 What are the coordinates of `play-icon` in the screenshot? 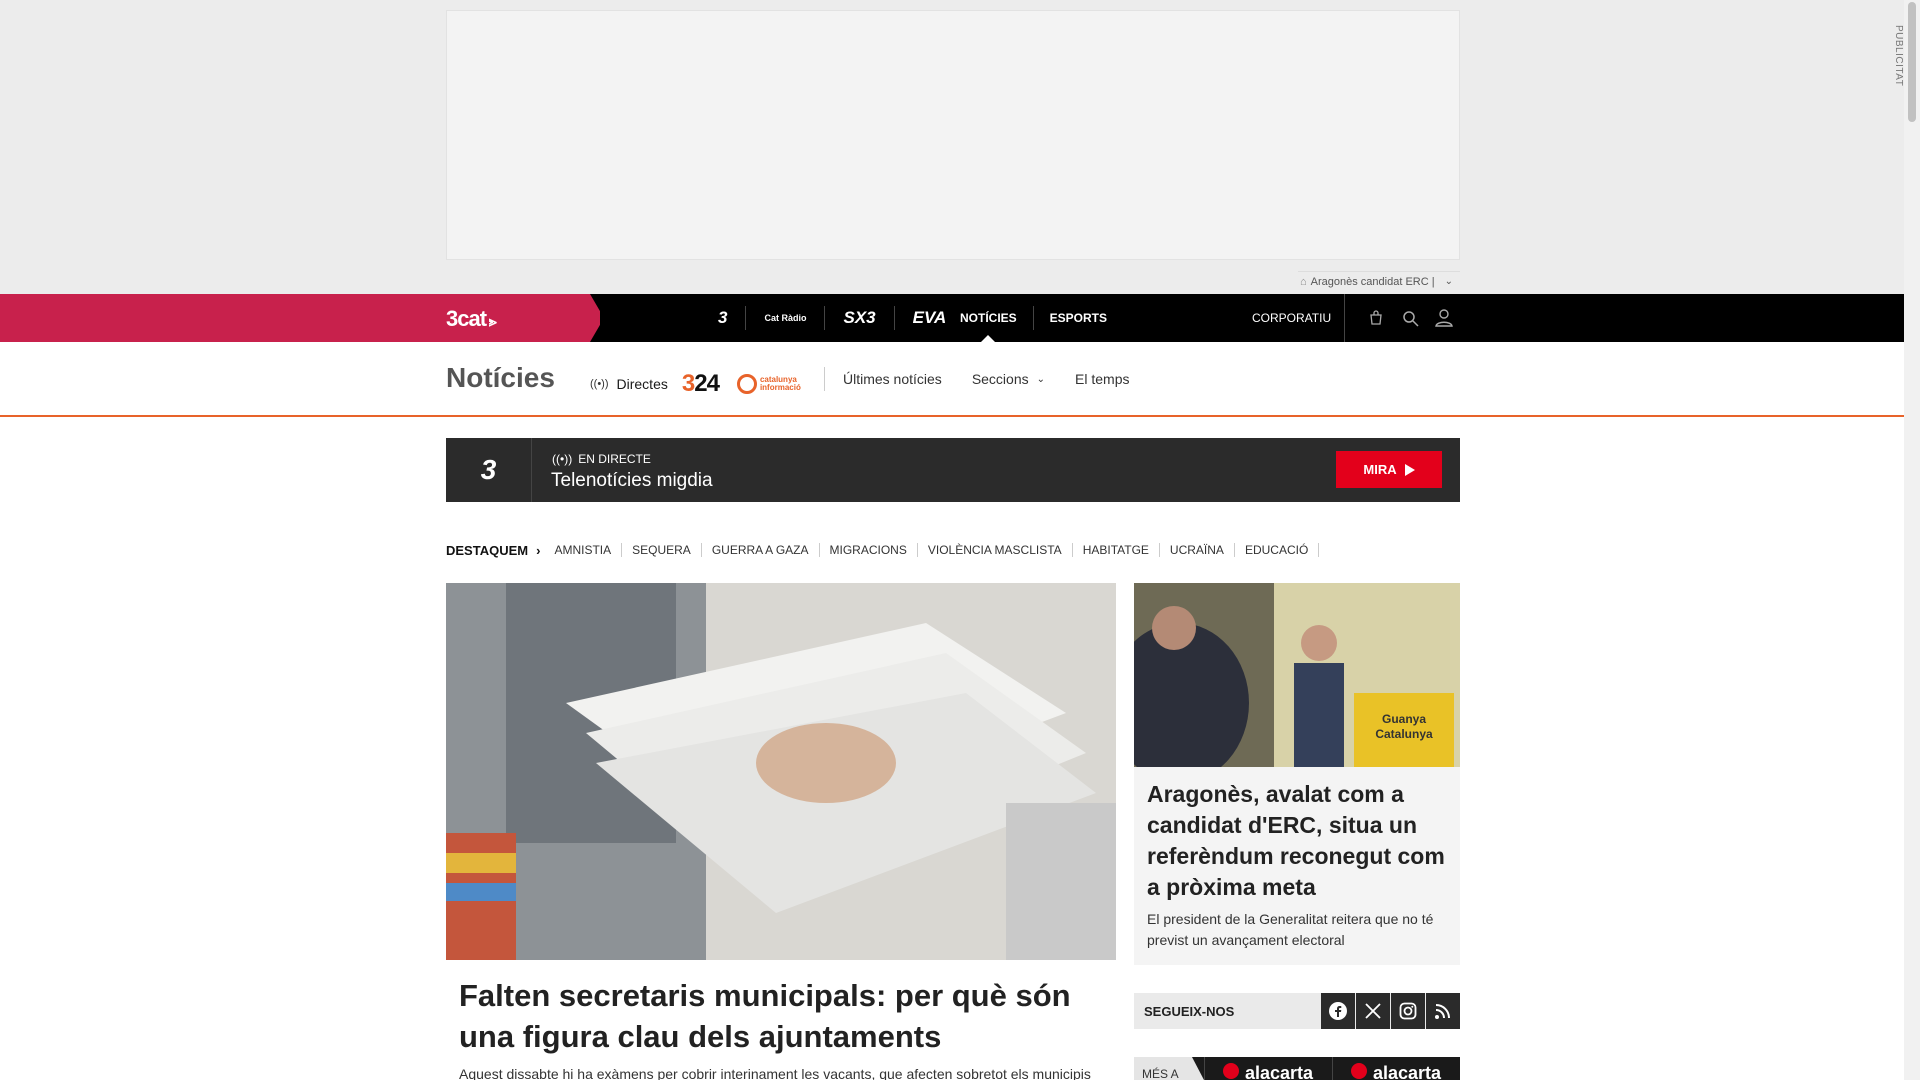 It's located at (1409, 469).